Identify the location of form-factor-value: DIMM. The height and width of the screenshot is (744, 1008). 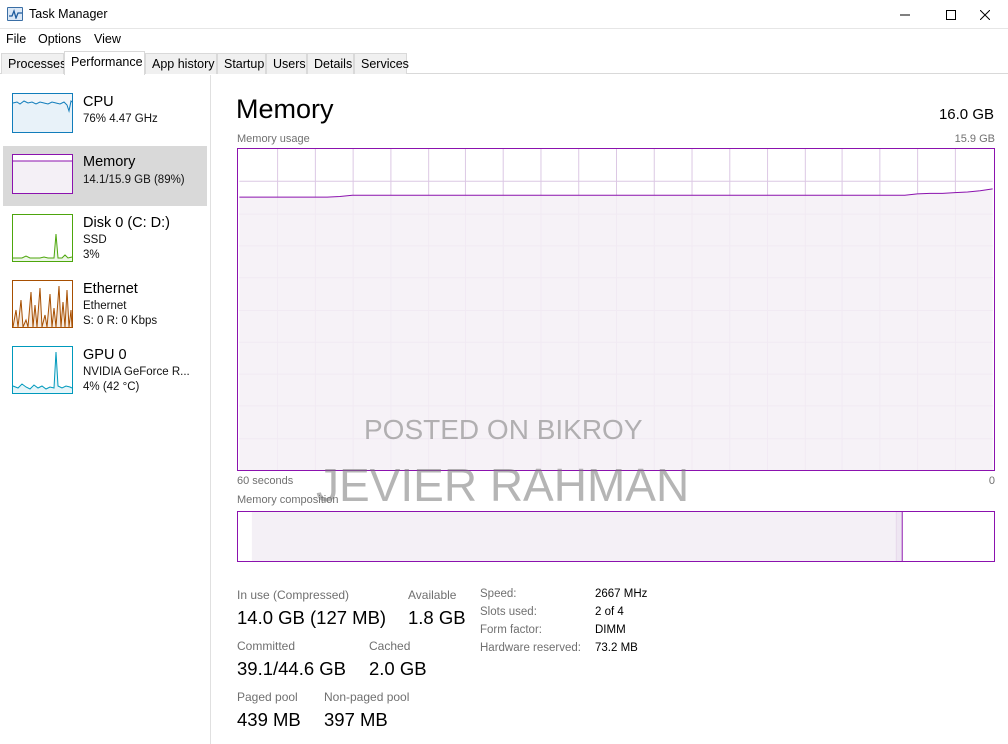
(610, 630).